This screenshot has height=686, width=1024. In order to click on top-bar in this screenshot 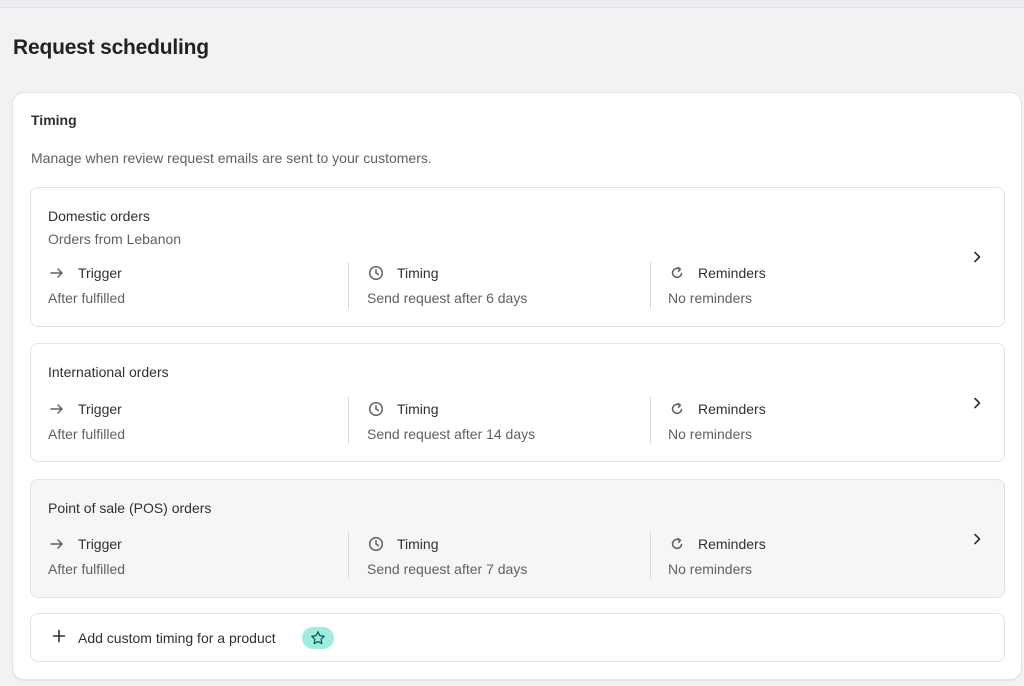, I will do `click(512, 4)`.